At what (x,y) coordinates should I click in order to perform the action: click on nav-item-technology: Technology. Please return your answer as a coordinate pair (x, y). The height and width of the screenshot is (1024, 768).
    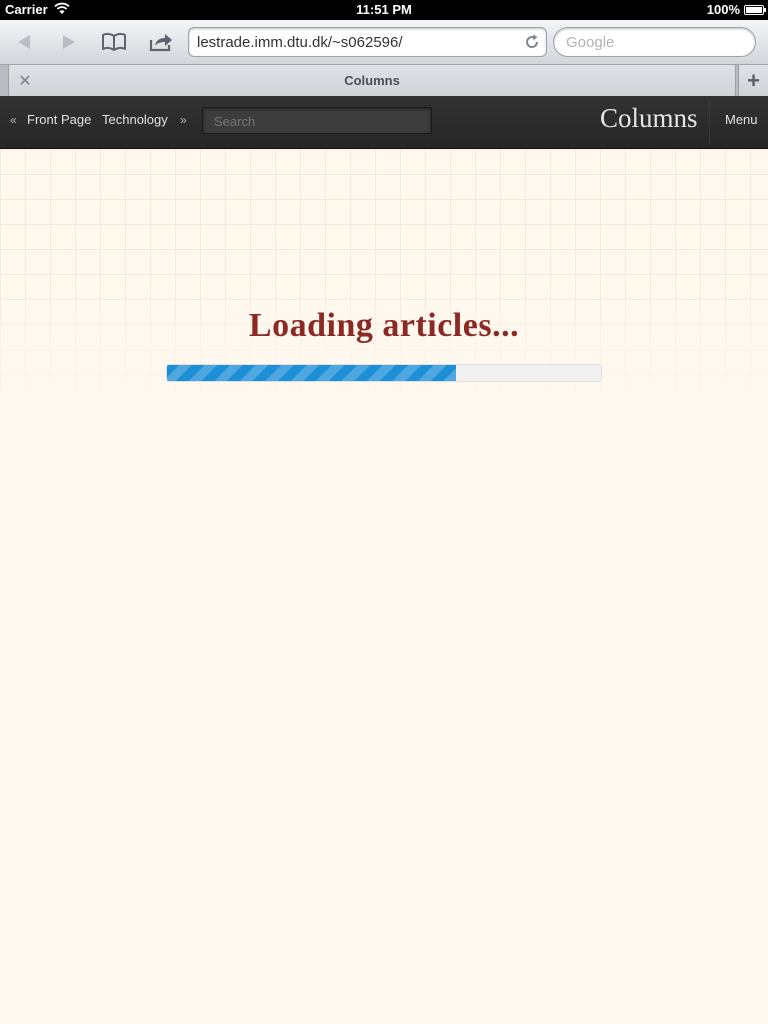
    Looking at the image, I should click on (135, 119).